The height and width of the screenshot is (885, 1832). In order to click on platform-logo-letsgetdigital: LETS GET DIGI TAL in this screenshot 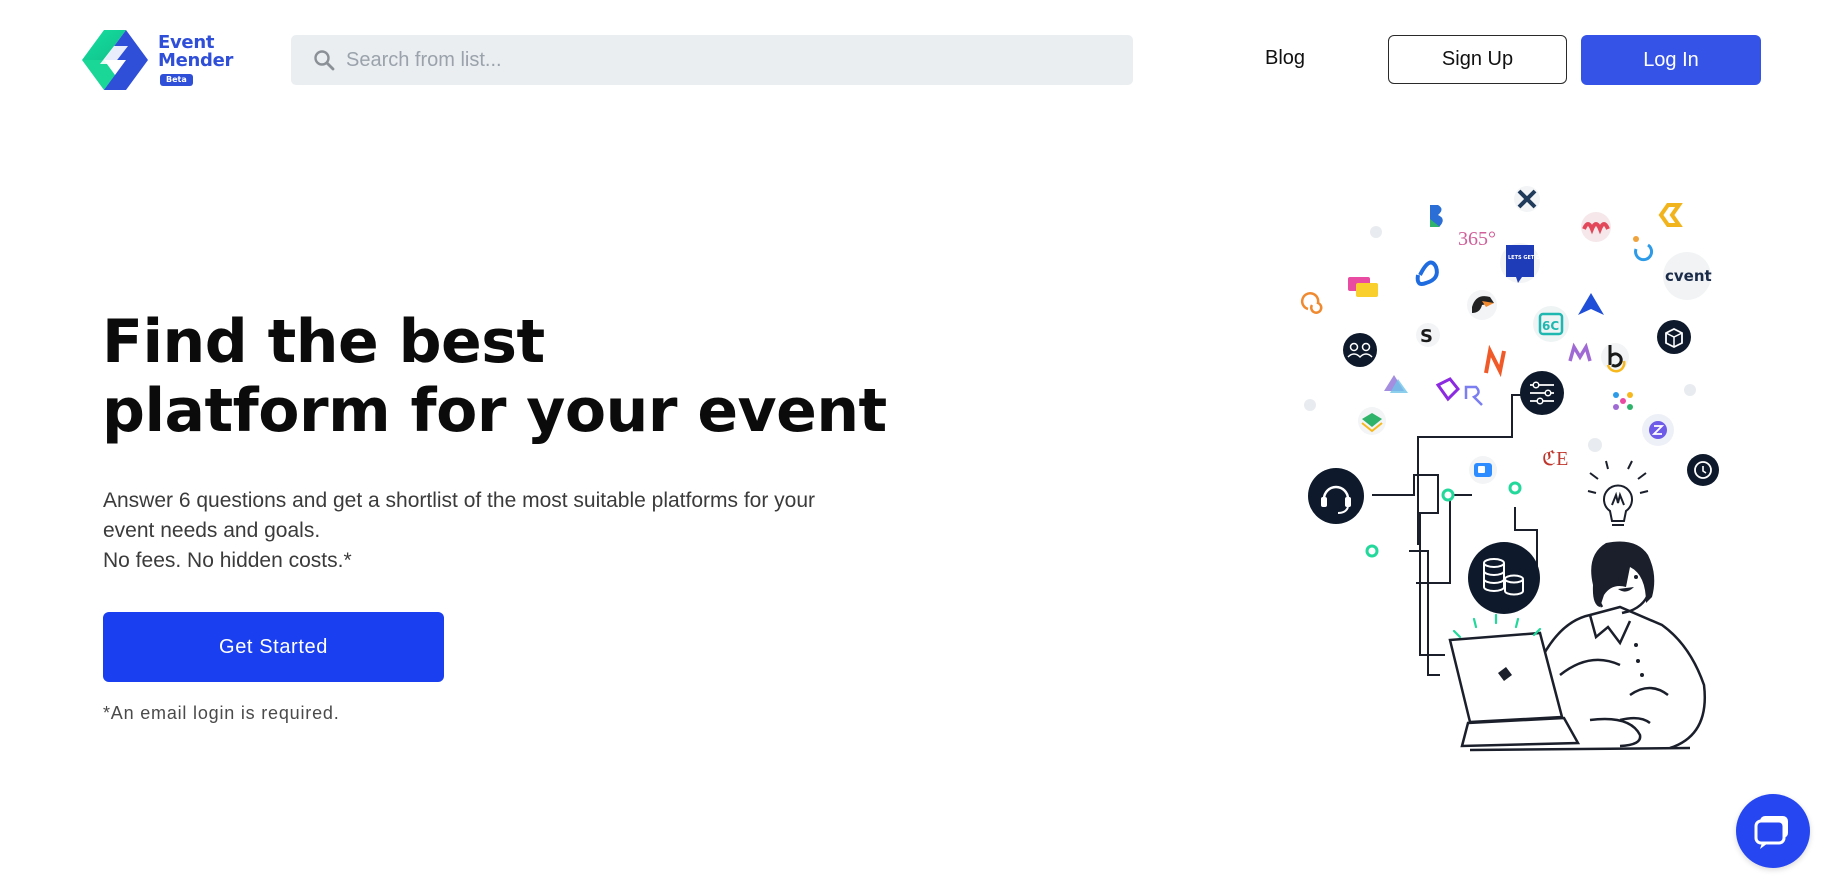, I will do `click(1530, 263)`.